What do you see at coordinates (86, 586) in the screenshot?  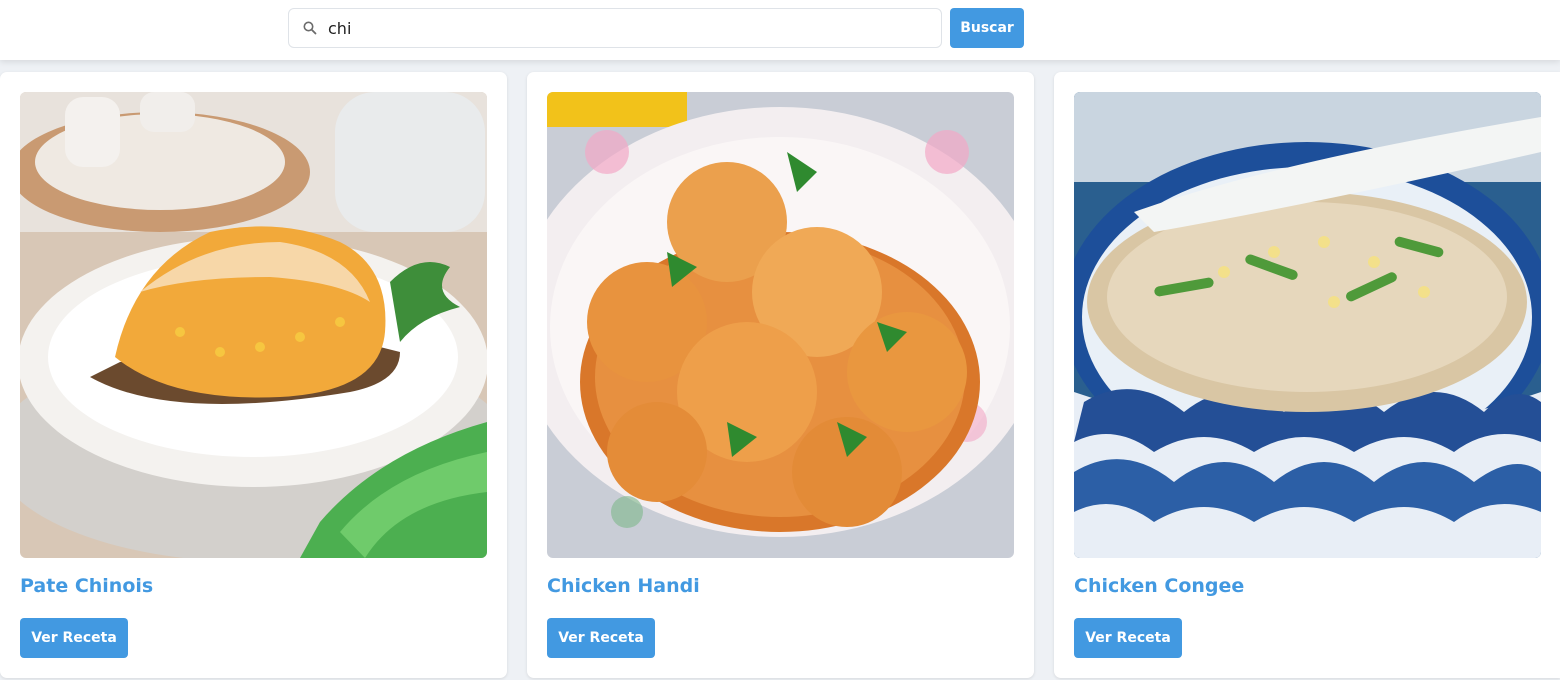 I see `recipe-title: Pate Chinois` at bounding box center [86, 586].